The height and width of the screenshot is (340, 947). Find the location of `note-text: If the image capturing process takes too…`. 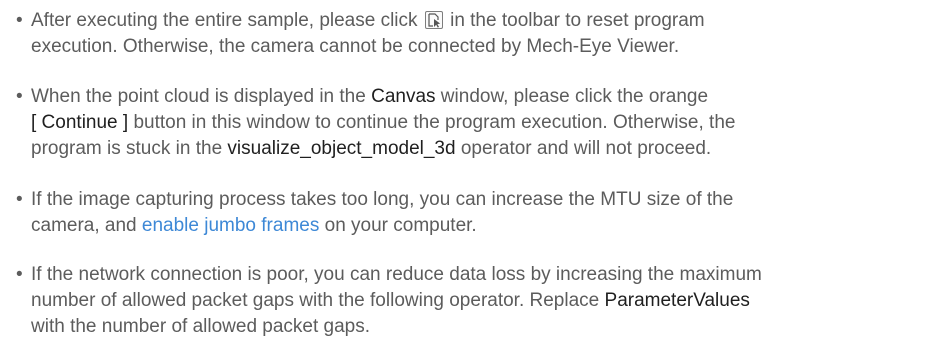

note-text: If the image capturing process takes too… is located at coordinates (483, 213).